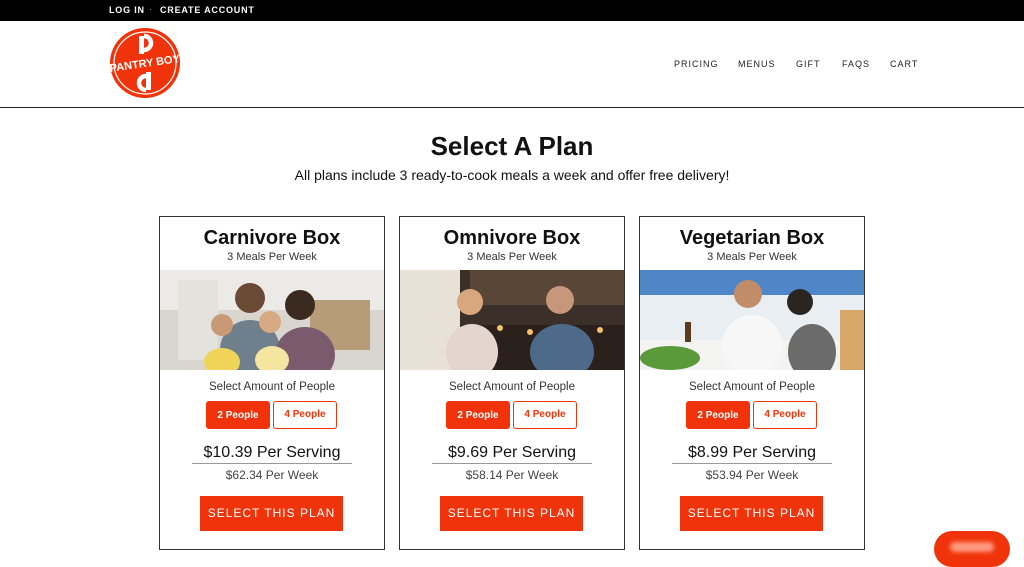  Describe the element at coordinates (856, 64) in the screenshot. I see `nav-faqs: FAQS` at that location.